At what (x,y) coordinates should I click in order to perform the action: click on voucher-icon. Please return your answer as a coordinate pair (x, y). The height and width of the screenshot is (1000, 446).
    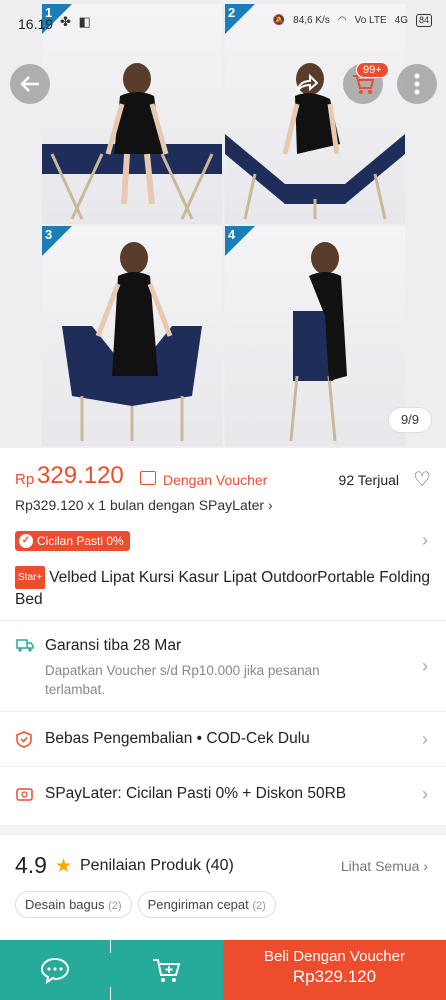
    Looking at the image, I should click on (148, 478).